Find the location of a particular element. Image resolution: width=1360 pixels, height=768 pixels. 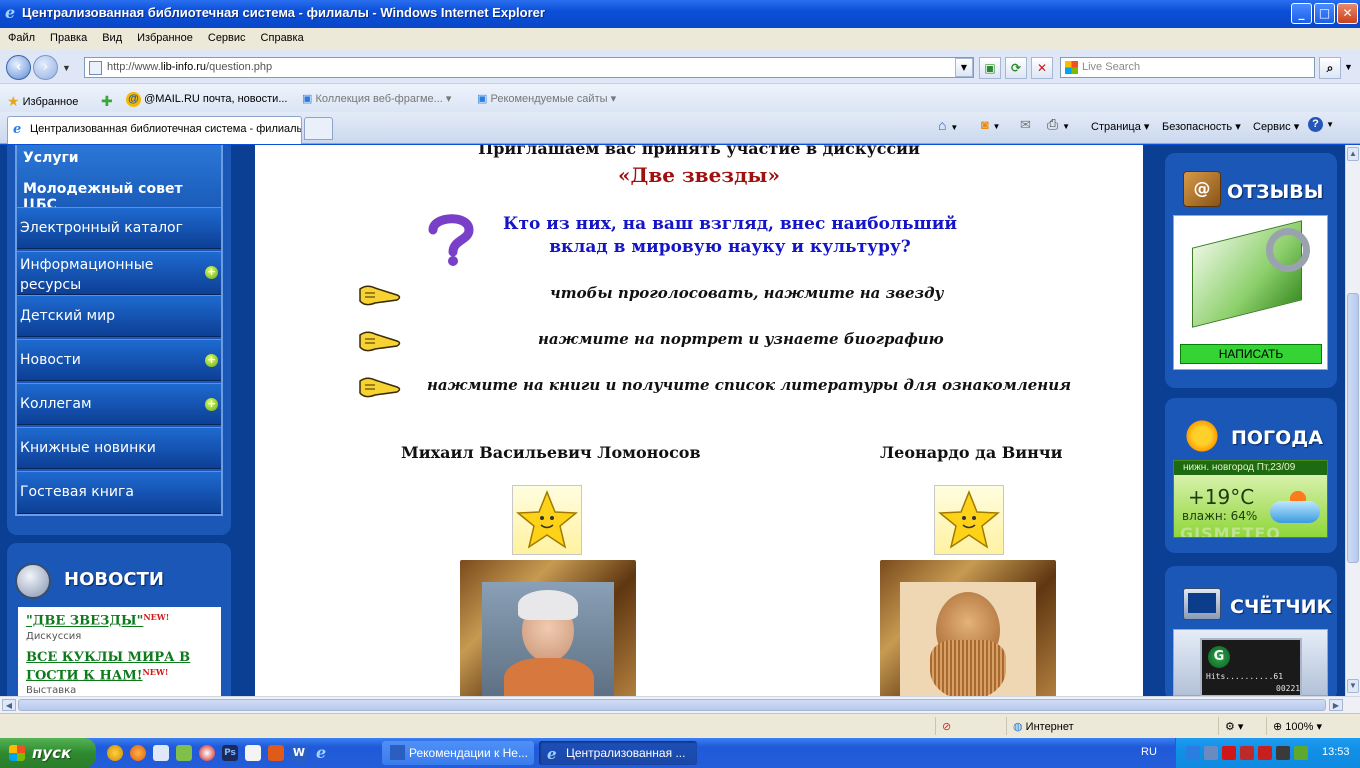

scroll-left-button: ◀ is located at coordinates (9, 705).